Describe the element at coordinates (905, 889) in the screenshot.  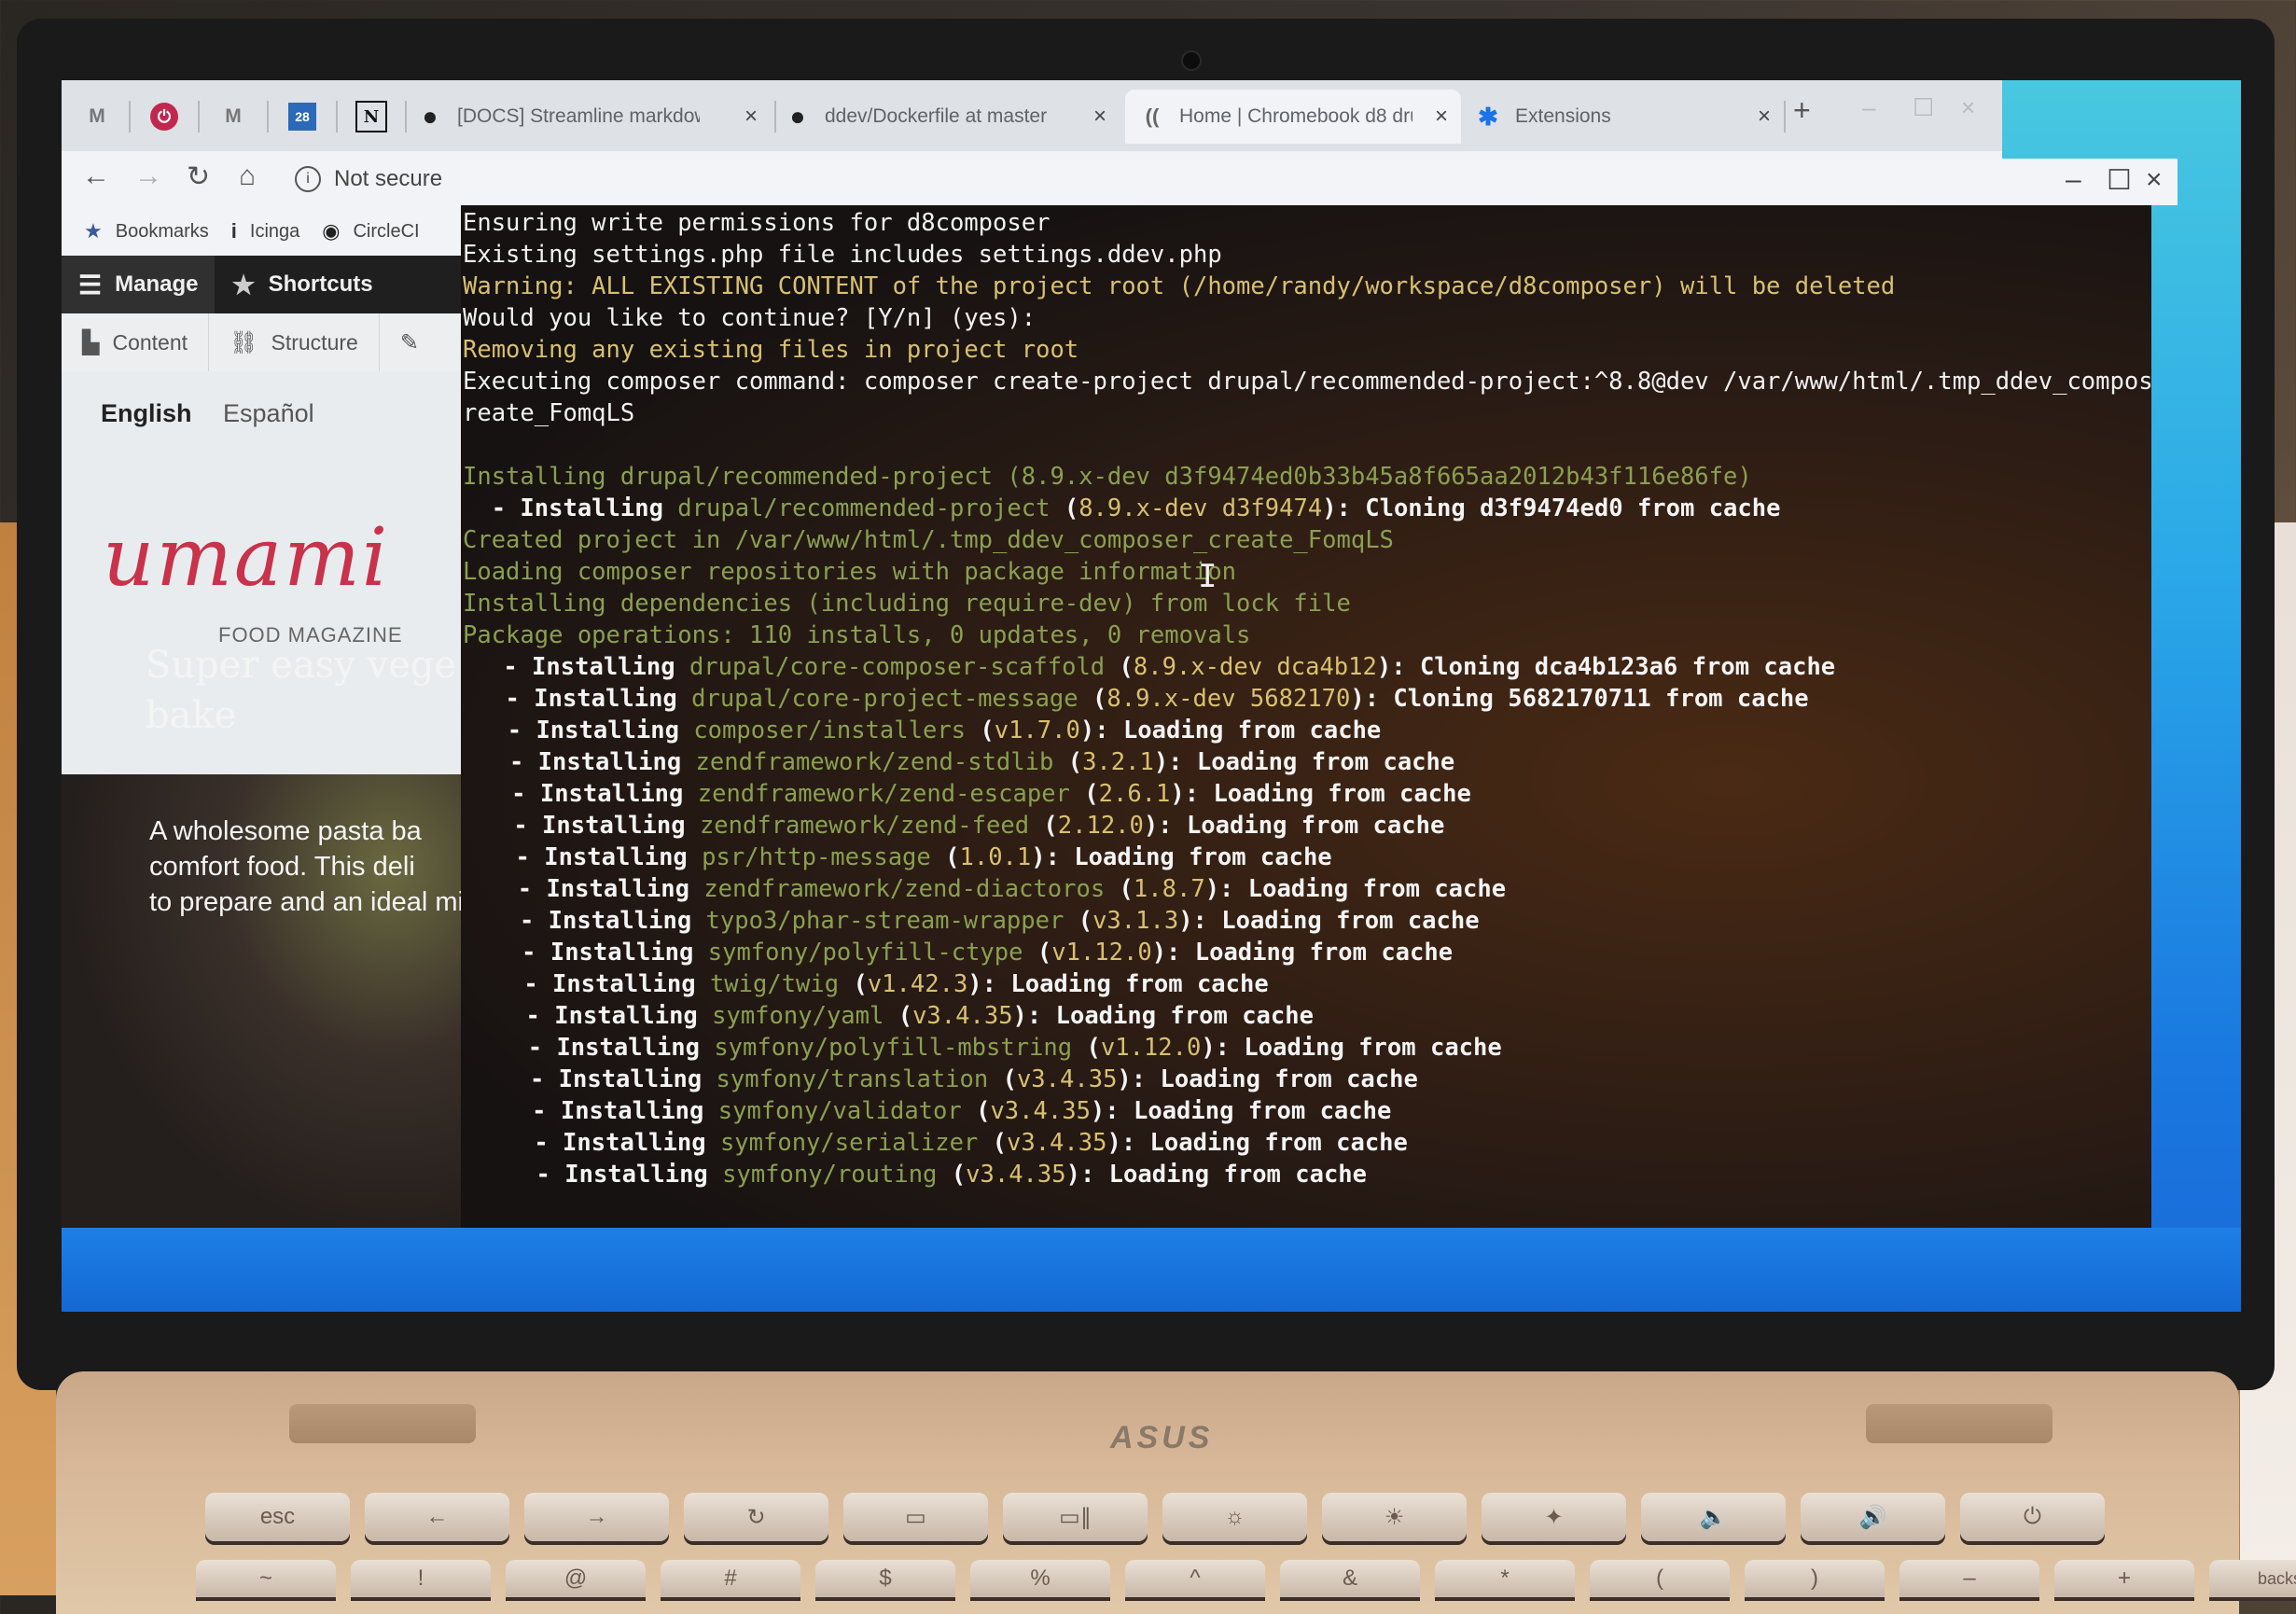
I see `terminal-text-segment: zendframework/zend-diactoros` at that location.